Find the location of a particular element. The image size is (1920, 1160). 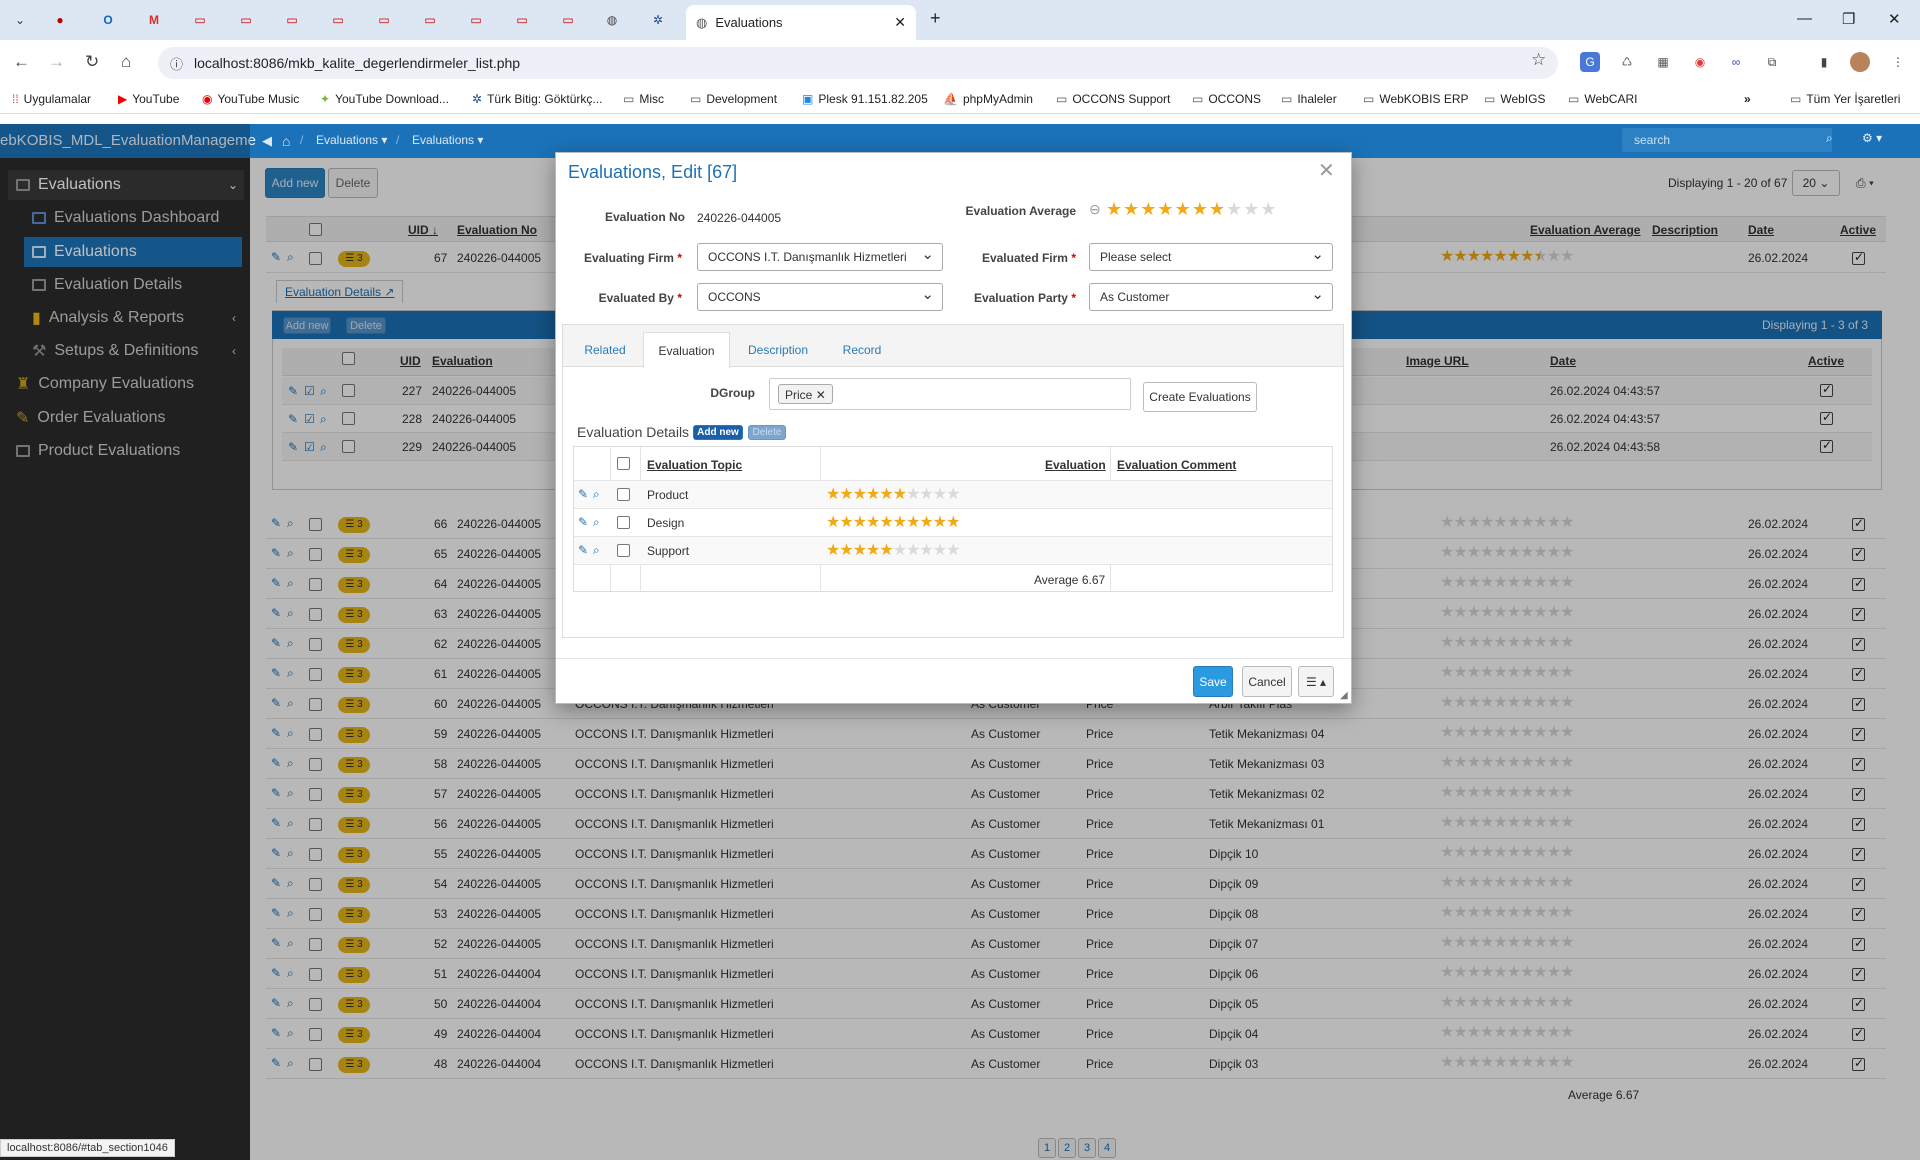

resize-handle-icon: ◢ is located at coordinates (1344, 695).